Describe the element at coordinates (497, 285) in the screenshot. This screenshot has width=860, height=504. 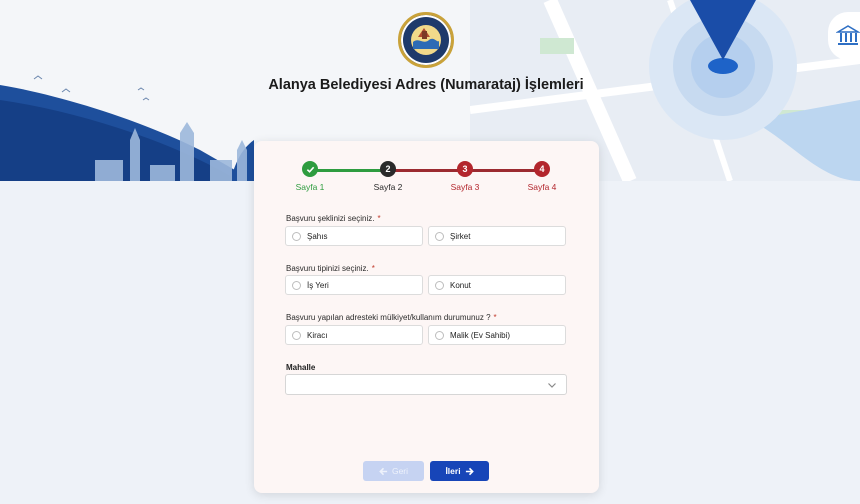
I see `option-konut: Konut` at that location.